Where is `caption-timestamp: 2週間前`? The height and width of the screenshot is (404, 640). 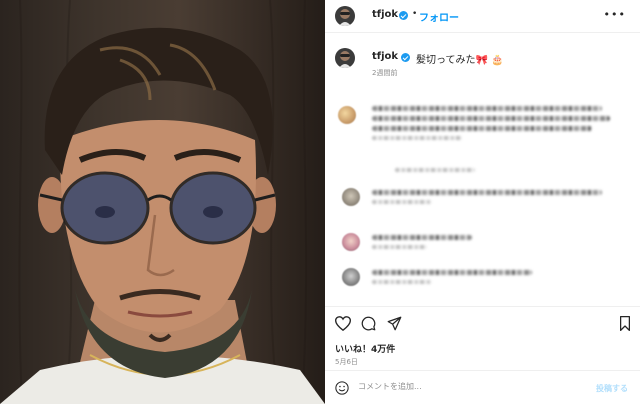 caption-timestamp: 2週間前 is located at coordinates (385, 73).